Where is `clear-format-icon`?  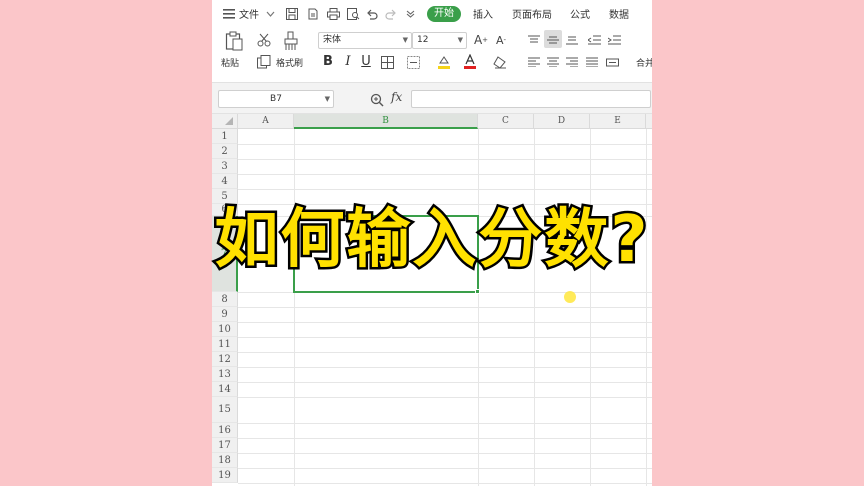 clear-format-icon is located at coordinates (500, 62).